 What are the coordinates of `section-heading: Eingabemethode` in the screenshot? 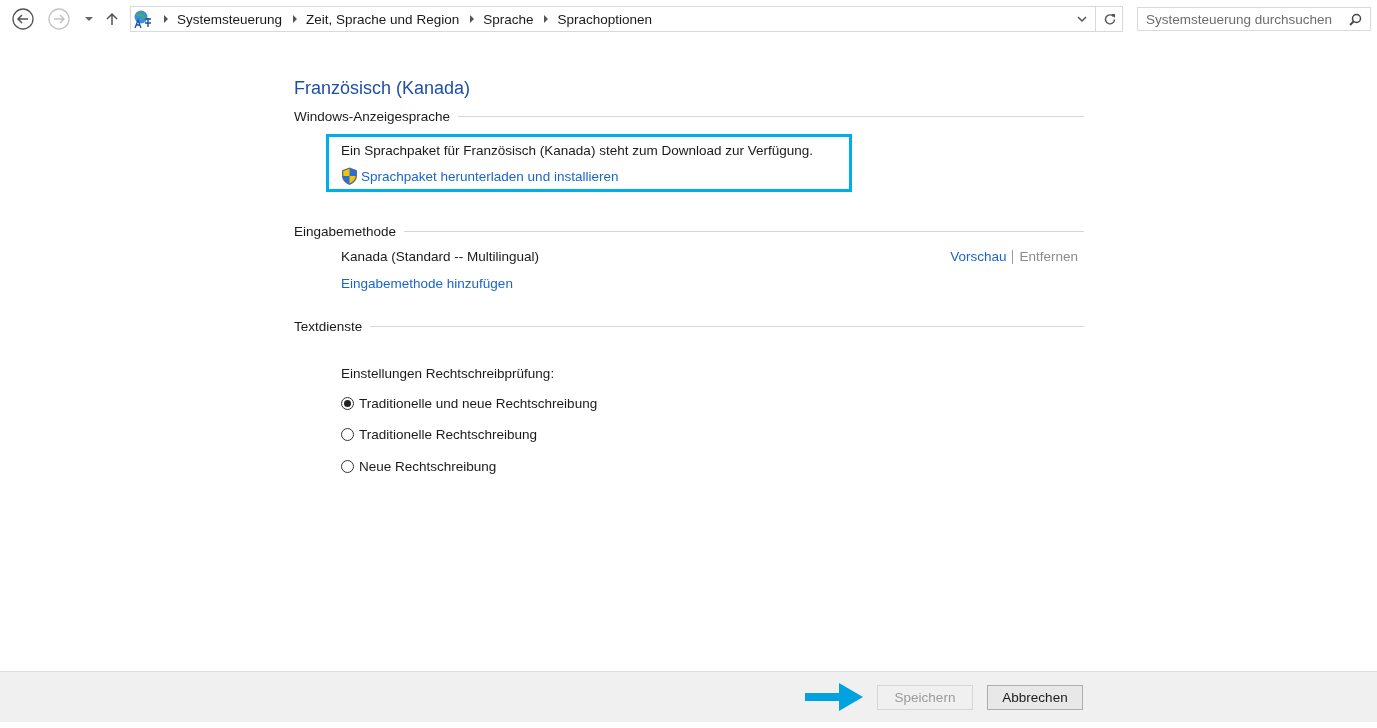 It's located at (345, 231).